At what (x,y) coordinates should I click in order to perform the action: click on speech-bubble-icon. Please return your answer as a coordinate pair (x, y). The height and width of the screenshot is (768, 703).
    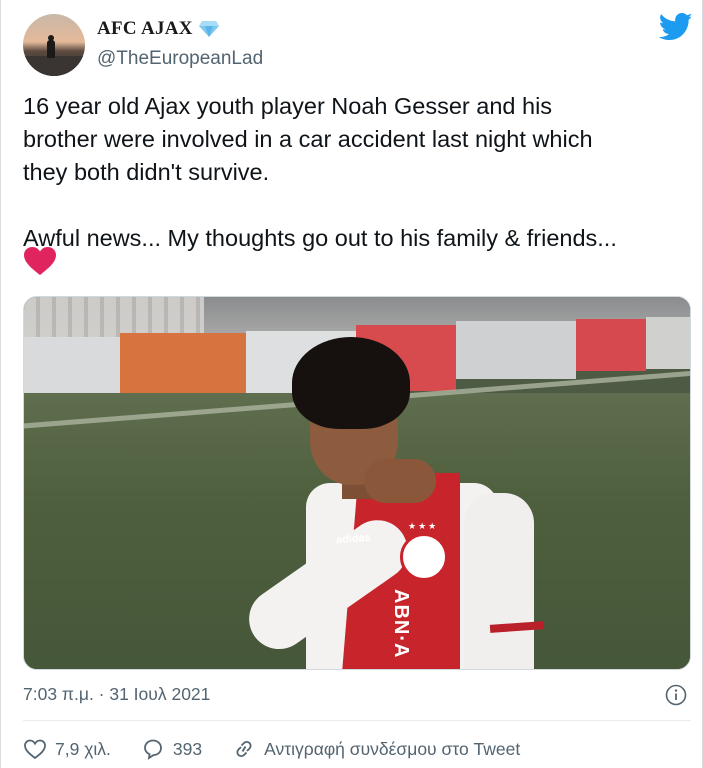
    Looking at the image, I should click on (152, 749).